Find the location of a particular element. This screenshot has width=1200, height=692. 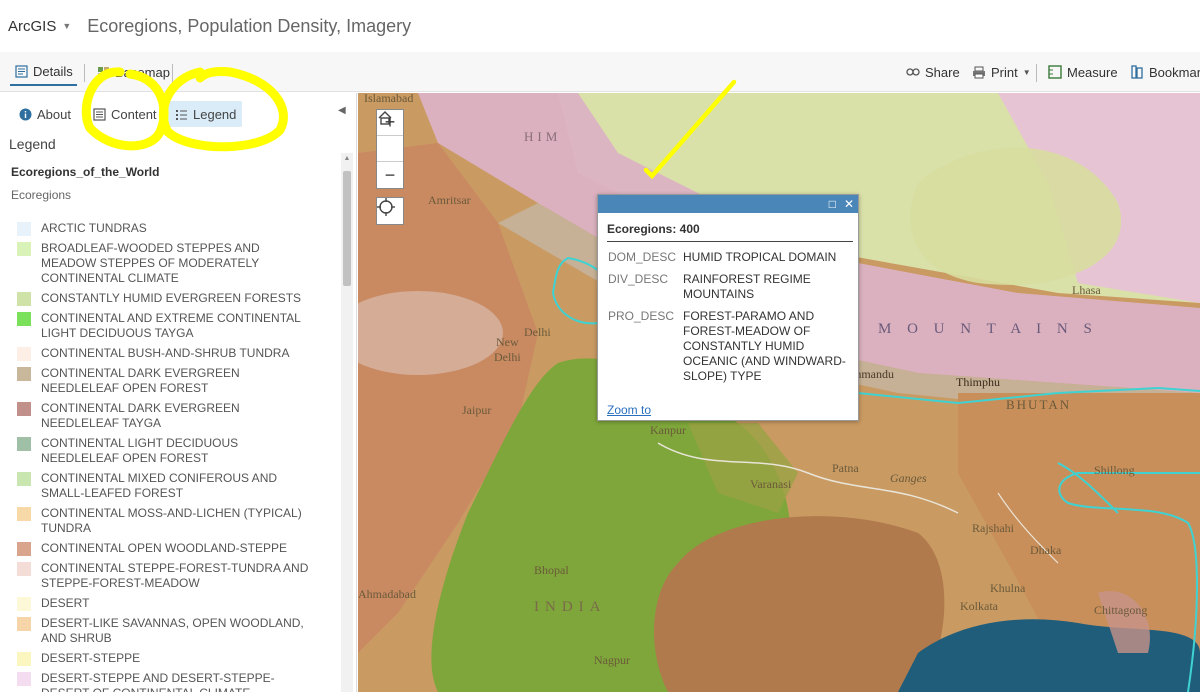

tab-legend: Legend is located at coordinates (205, 114).